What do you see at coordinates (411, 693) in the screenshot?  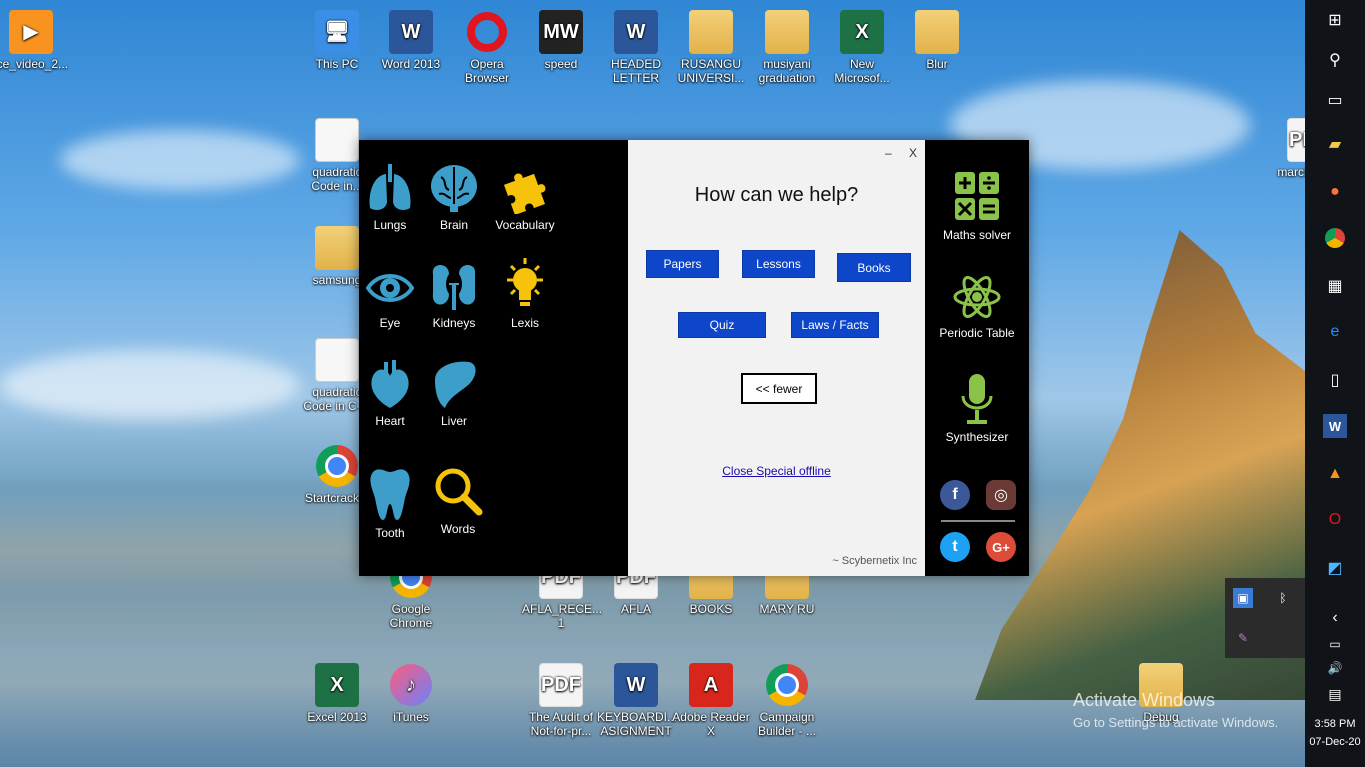 I see `desktop-icon: ♪ iTunes` at bounding box center [411, 693].